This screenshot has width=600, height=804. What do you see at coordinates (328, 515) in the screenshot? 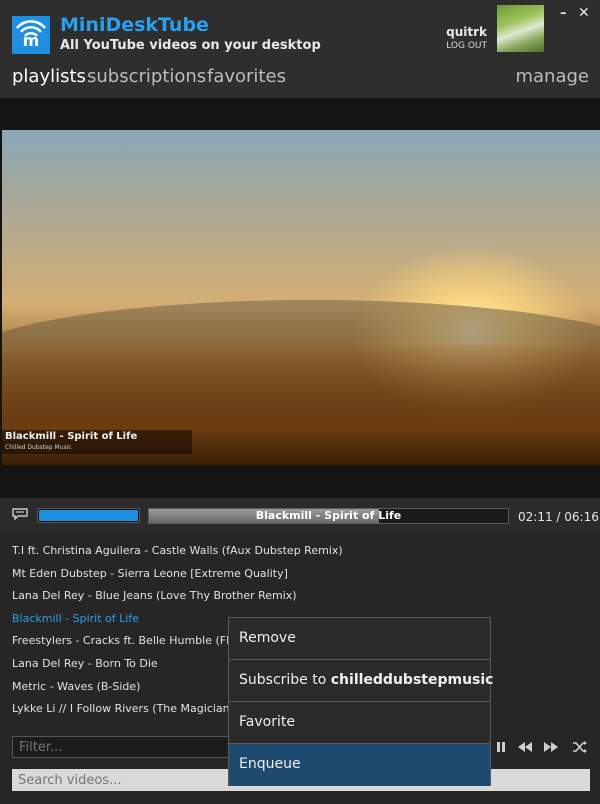
I see `now-playing-title: Blackmill - Spirit of Life` at bounding box center [328, 515].